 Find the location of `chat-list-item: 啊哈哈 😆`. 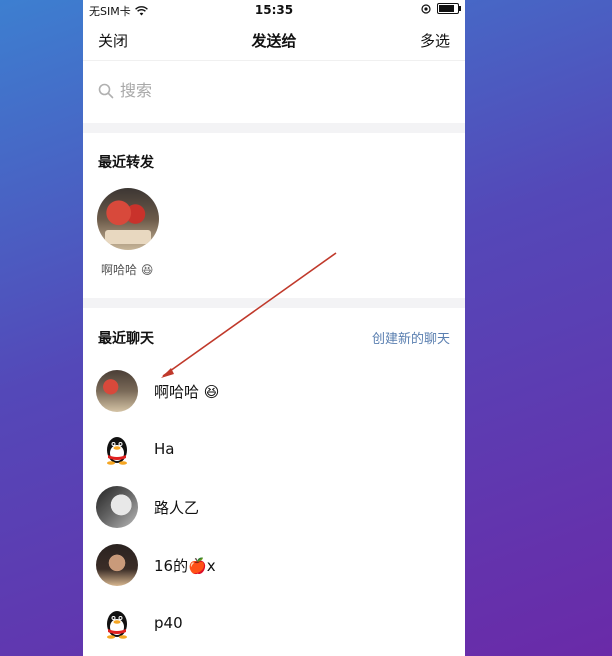

chat-list-item: 啊哈哈 😆 is located at coordinates (274, 391).